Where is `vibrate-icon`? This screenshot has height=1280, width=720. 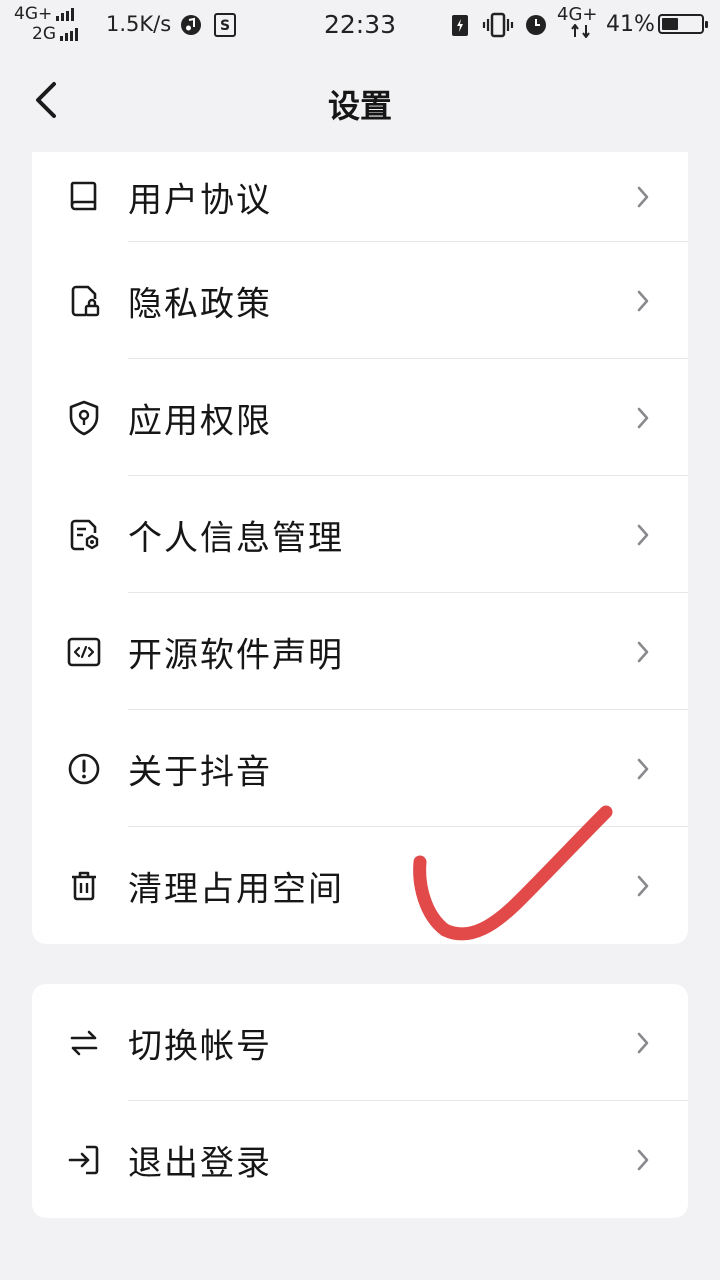
vibrate-icon is located at coordinates (498, 25).